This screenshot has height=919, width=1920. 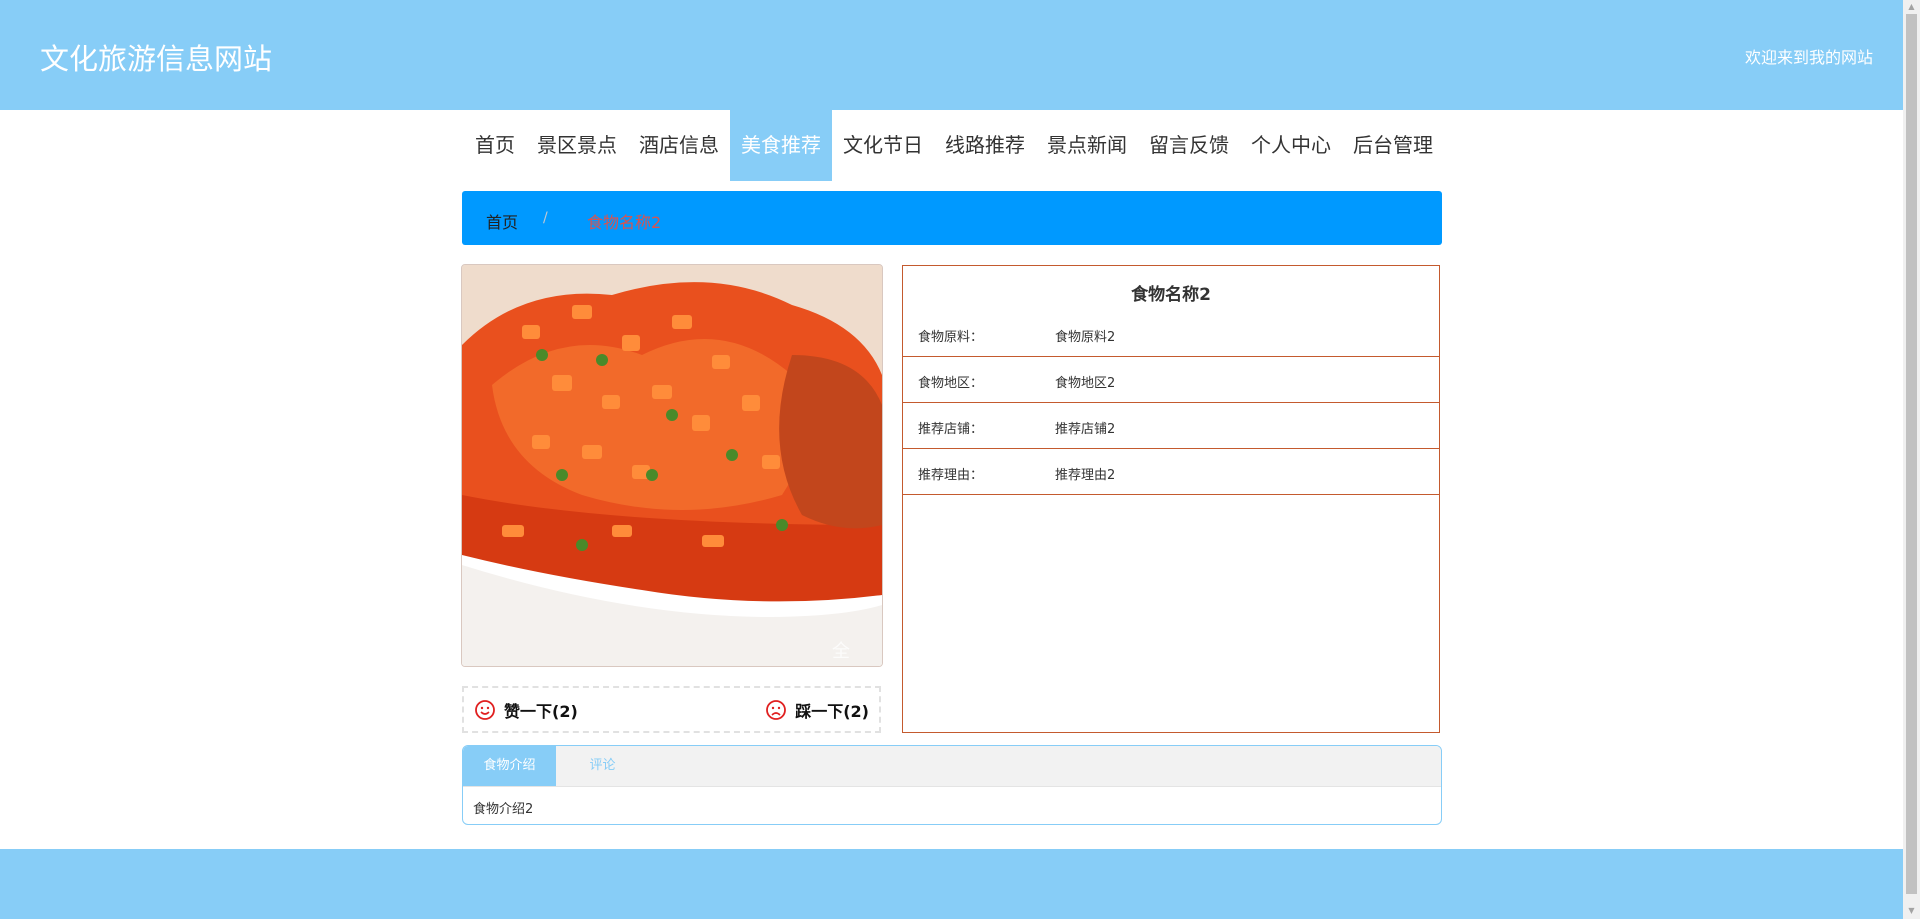 I want to click on detail-value: 食物原料2, so click(x=1085, y=337).